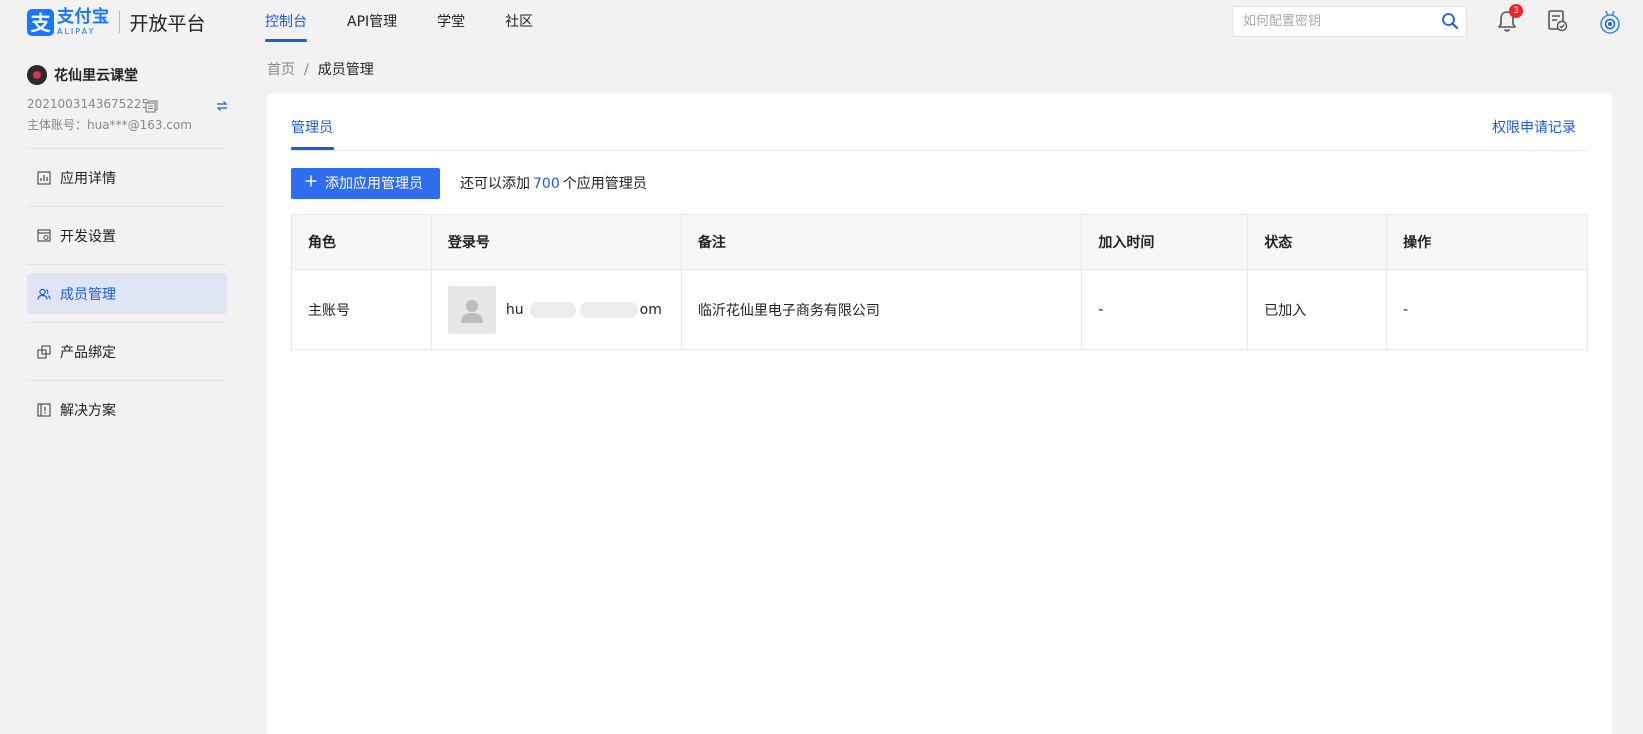 The height and width of the screenshot is (734, 1643). Describe the element at coordinates (88, 294) in the screenshot. I see `sidebar-item-label: 成员管理` at that location.